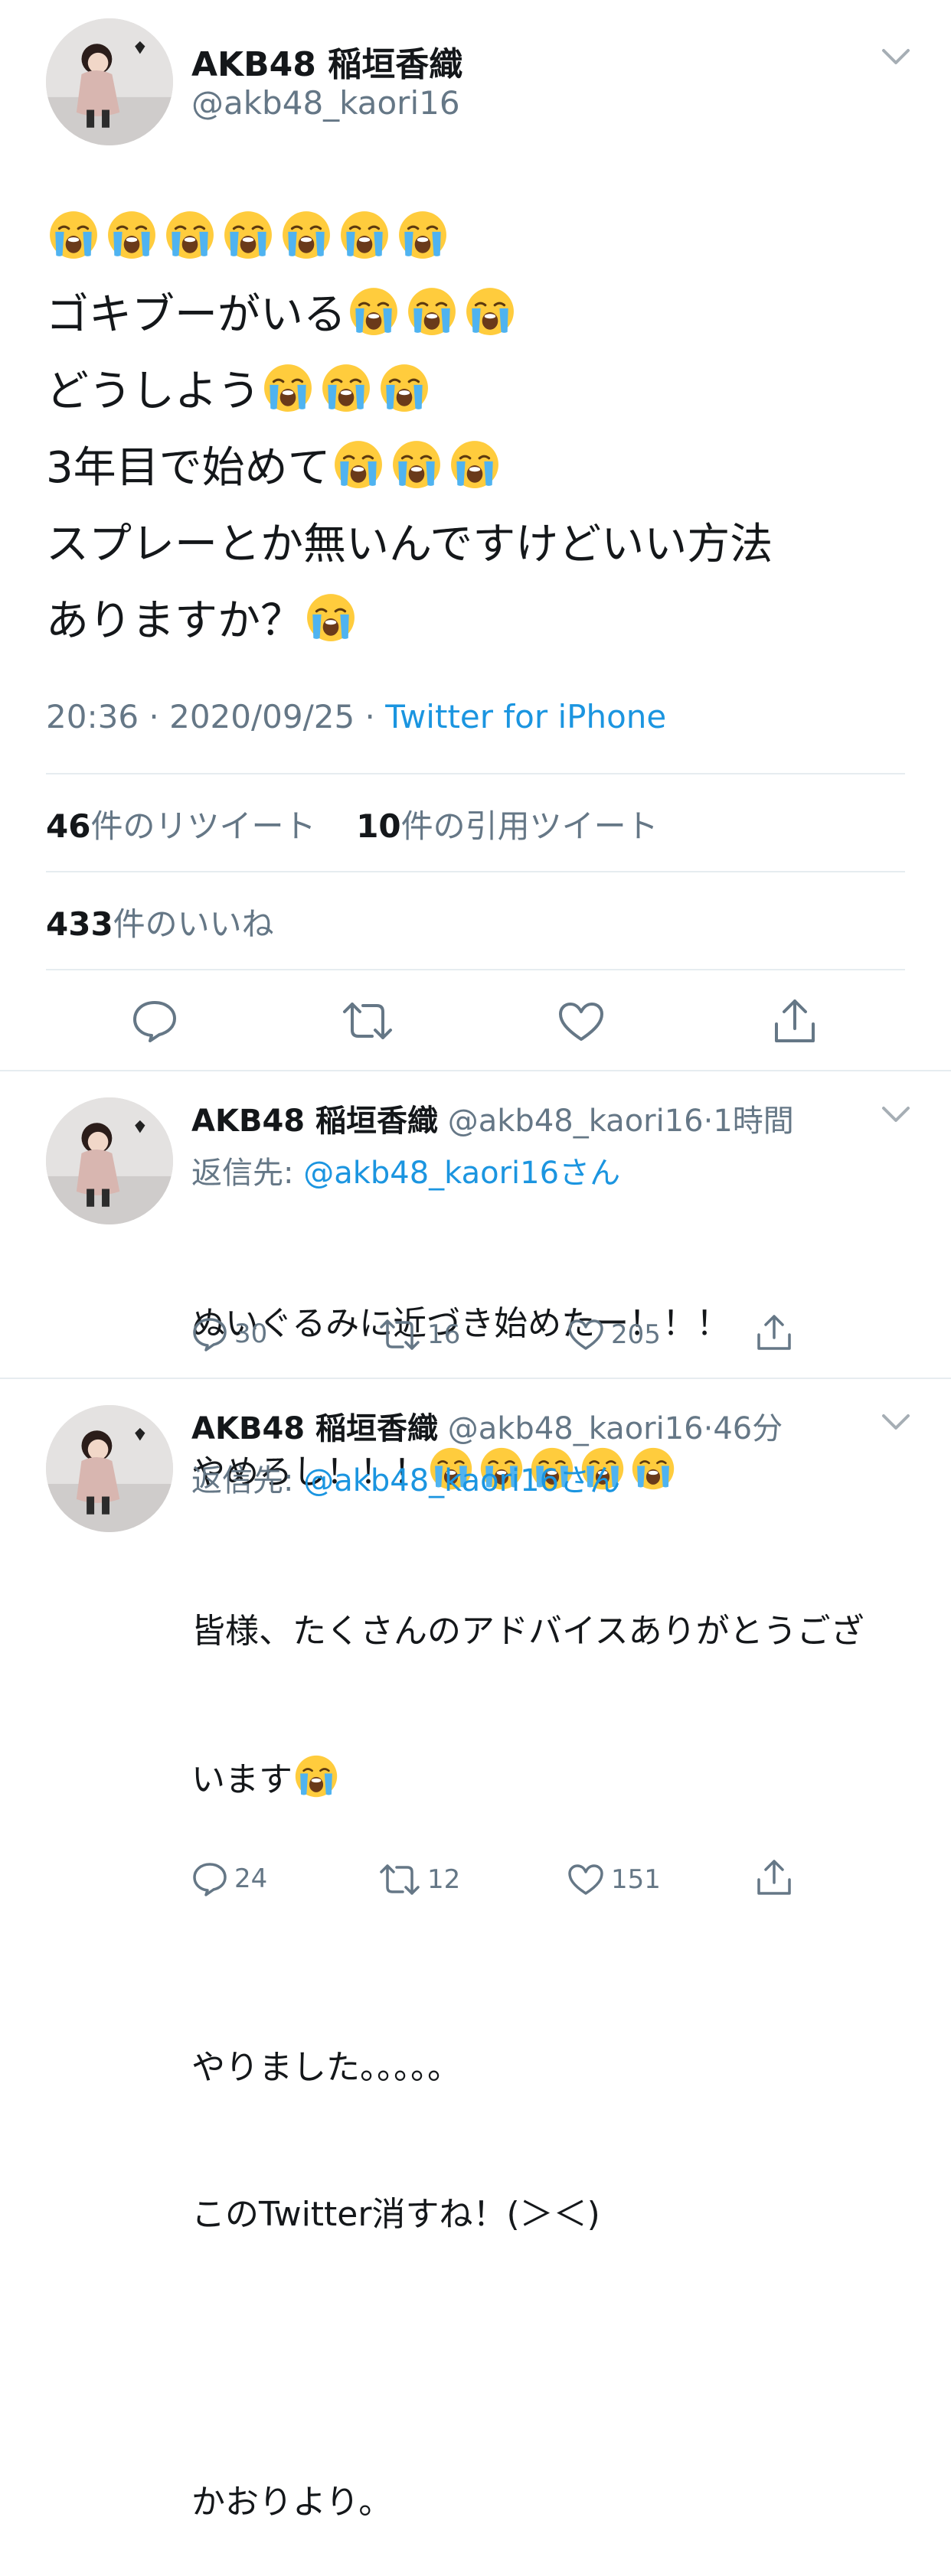 This screenshot has width=951, height=2576. I want to click on like-action: 151, so click(614, 1879).